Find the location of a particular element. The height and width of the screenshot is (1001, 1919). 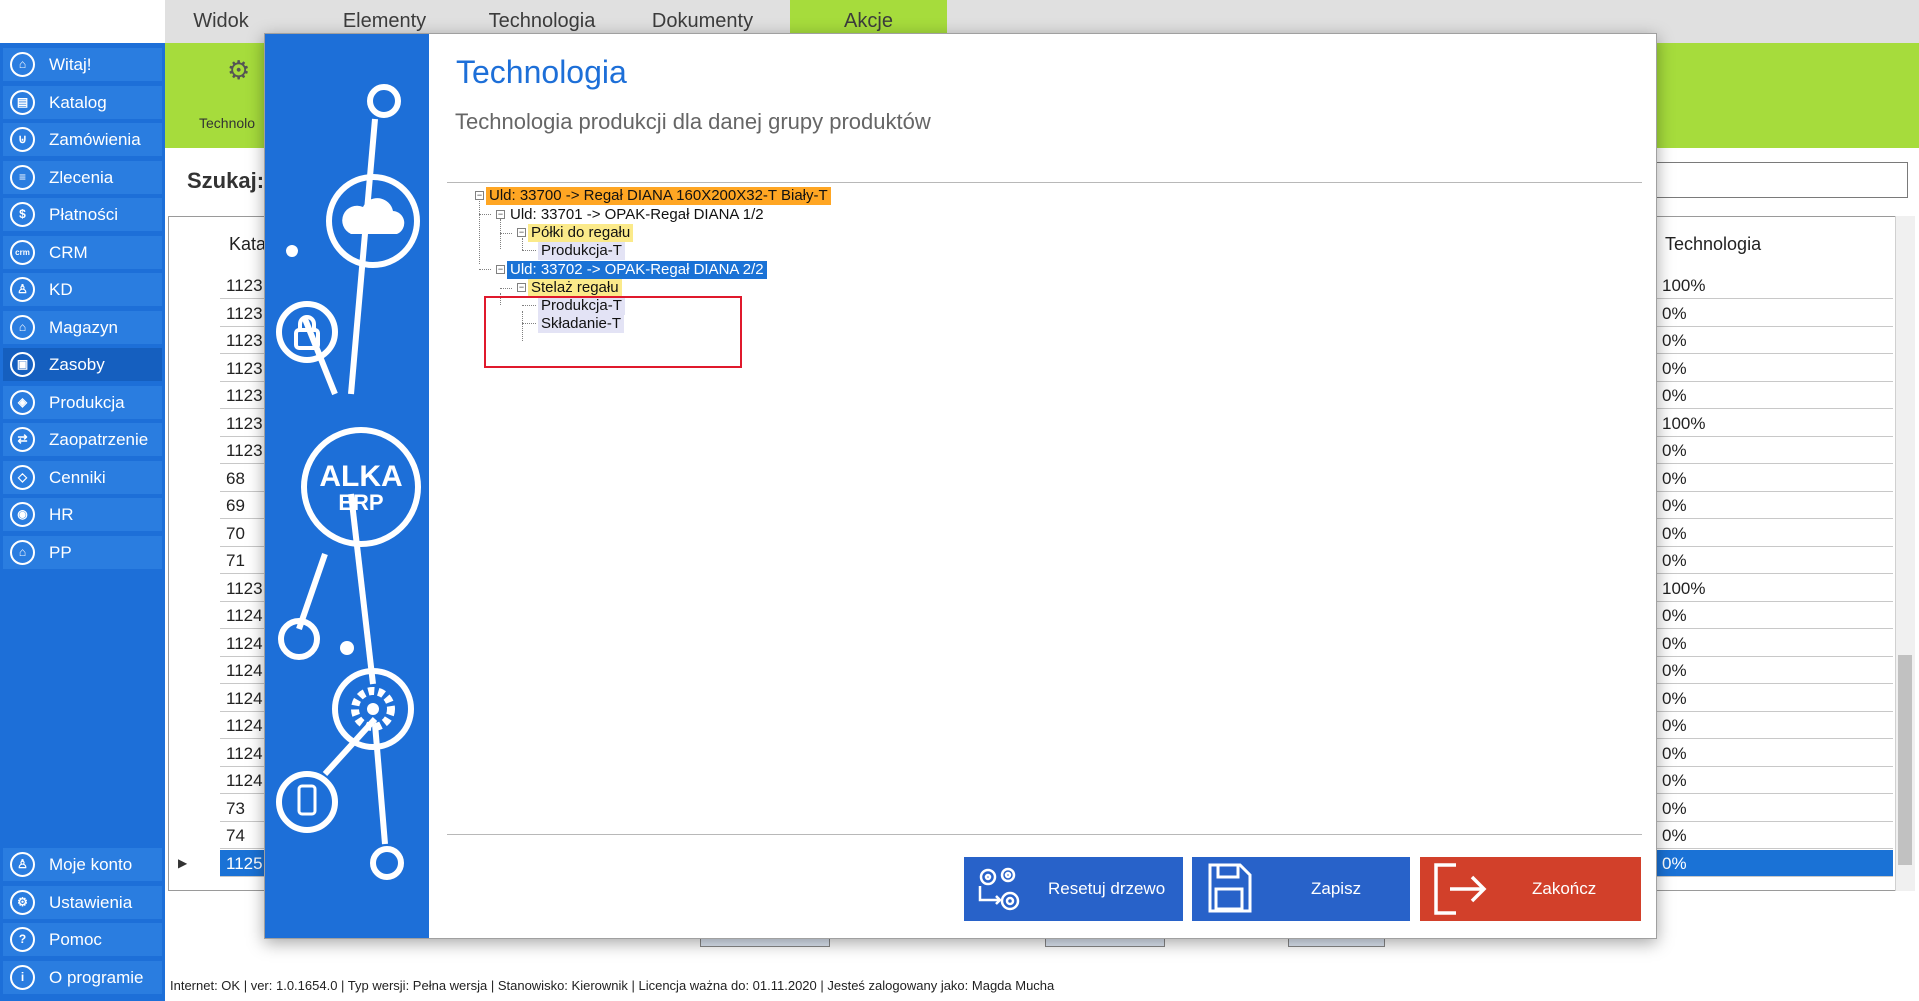

tree-node-group: Stelaż regału is located at coordinates (575, 288).